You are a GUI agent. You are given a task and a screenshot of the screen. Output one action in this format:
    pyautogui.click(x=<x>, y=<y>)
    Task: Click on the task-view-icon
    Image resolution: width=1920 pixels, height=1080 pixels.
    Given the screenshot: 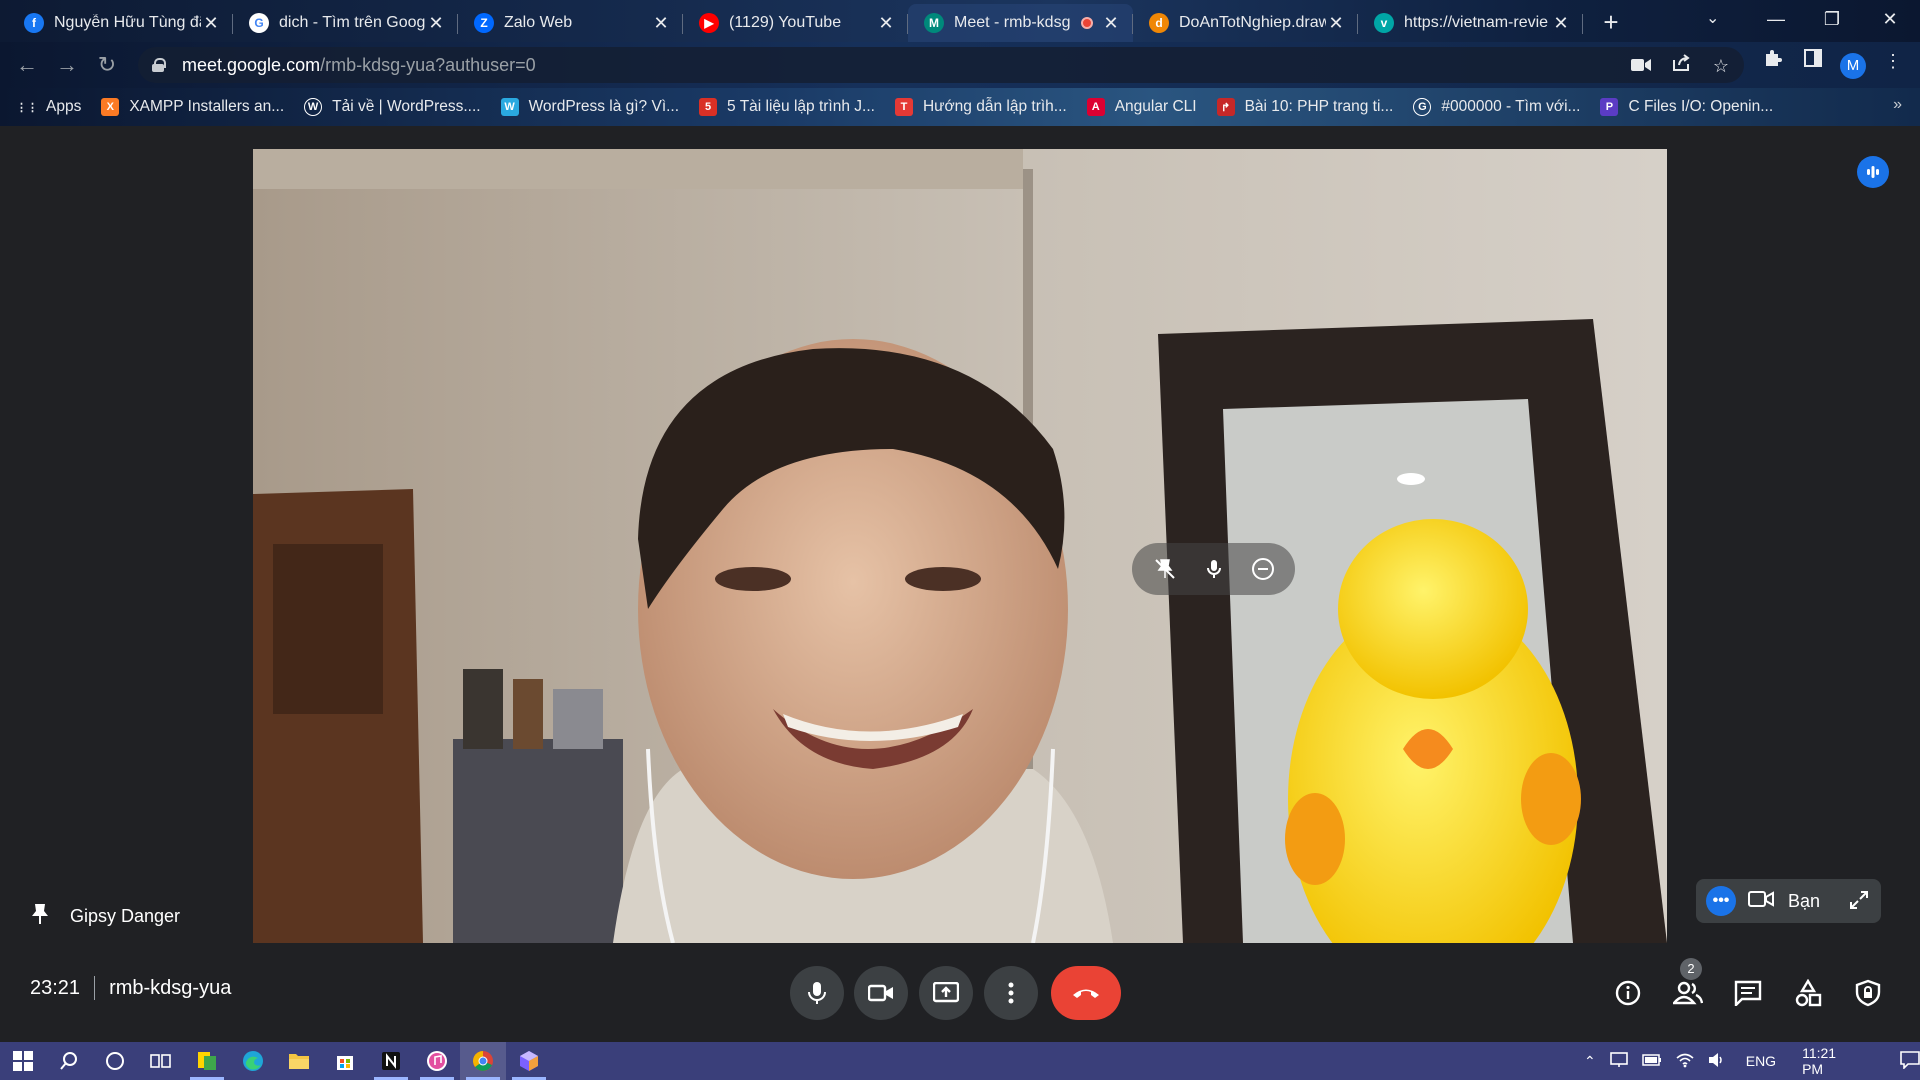 What is the action you would take?
    pyautogui.click(x=161, y=1061)
    